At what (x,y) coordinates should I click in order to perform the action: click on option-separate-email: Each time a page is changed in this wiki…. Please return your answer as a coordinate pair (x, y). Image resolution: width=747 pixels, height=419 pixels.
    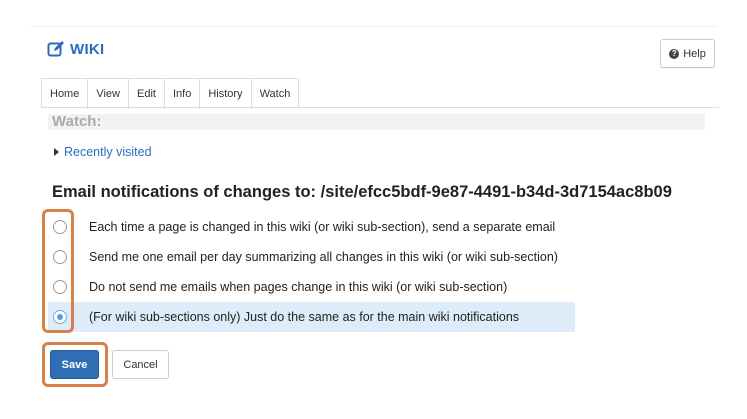
    Looking at the image, I should click on (311, 227).